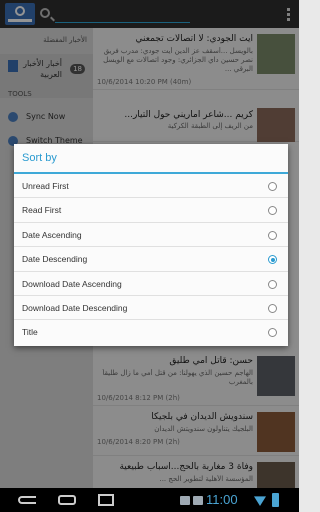 The width and height of the screenshot is (320, 512). Describe the element at coordinates (27, 500) in the screenshot. I see `back-icon` at that location.